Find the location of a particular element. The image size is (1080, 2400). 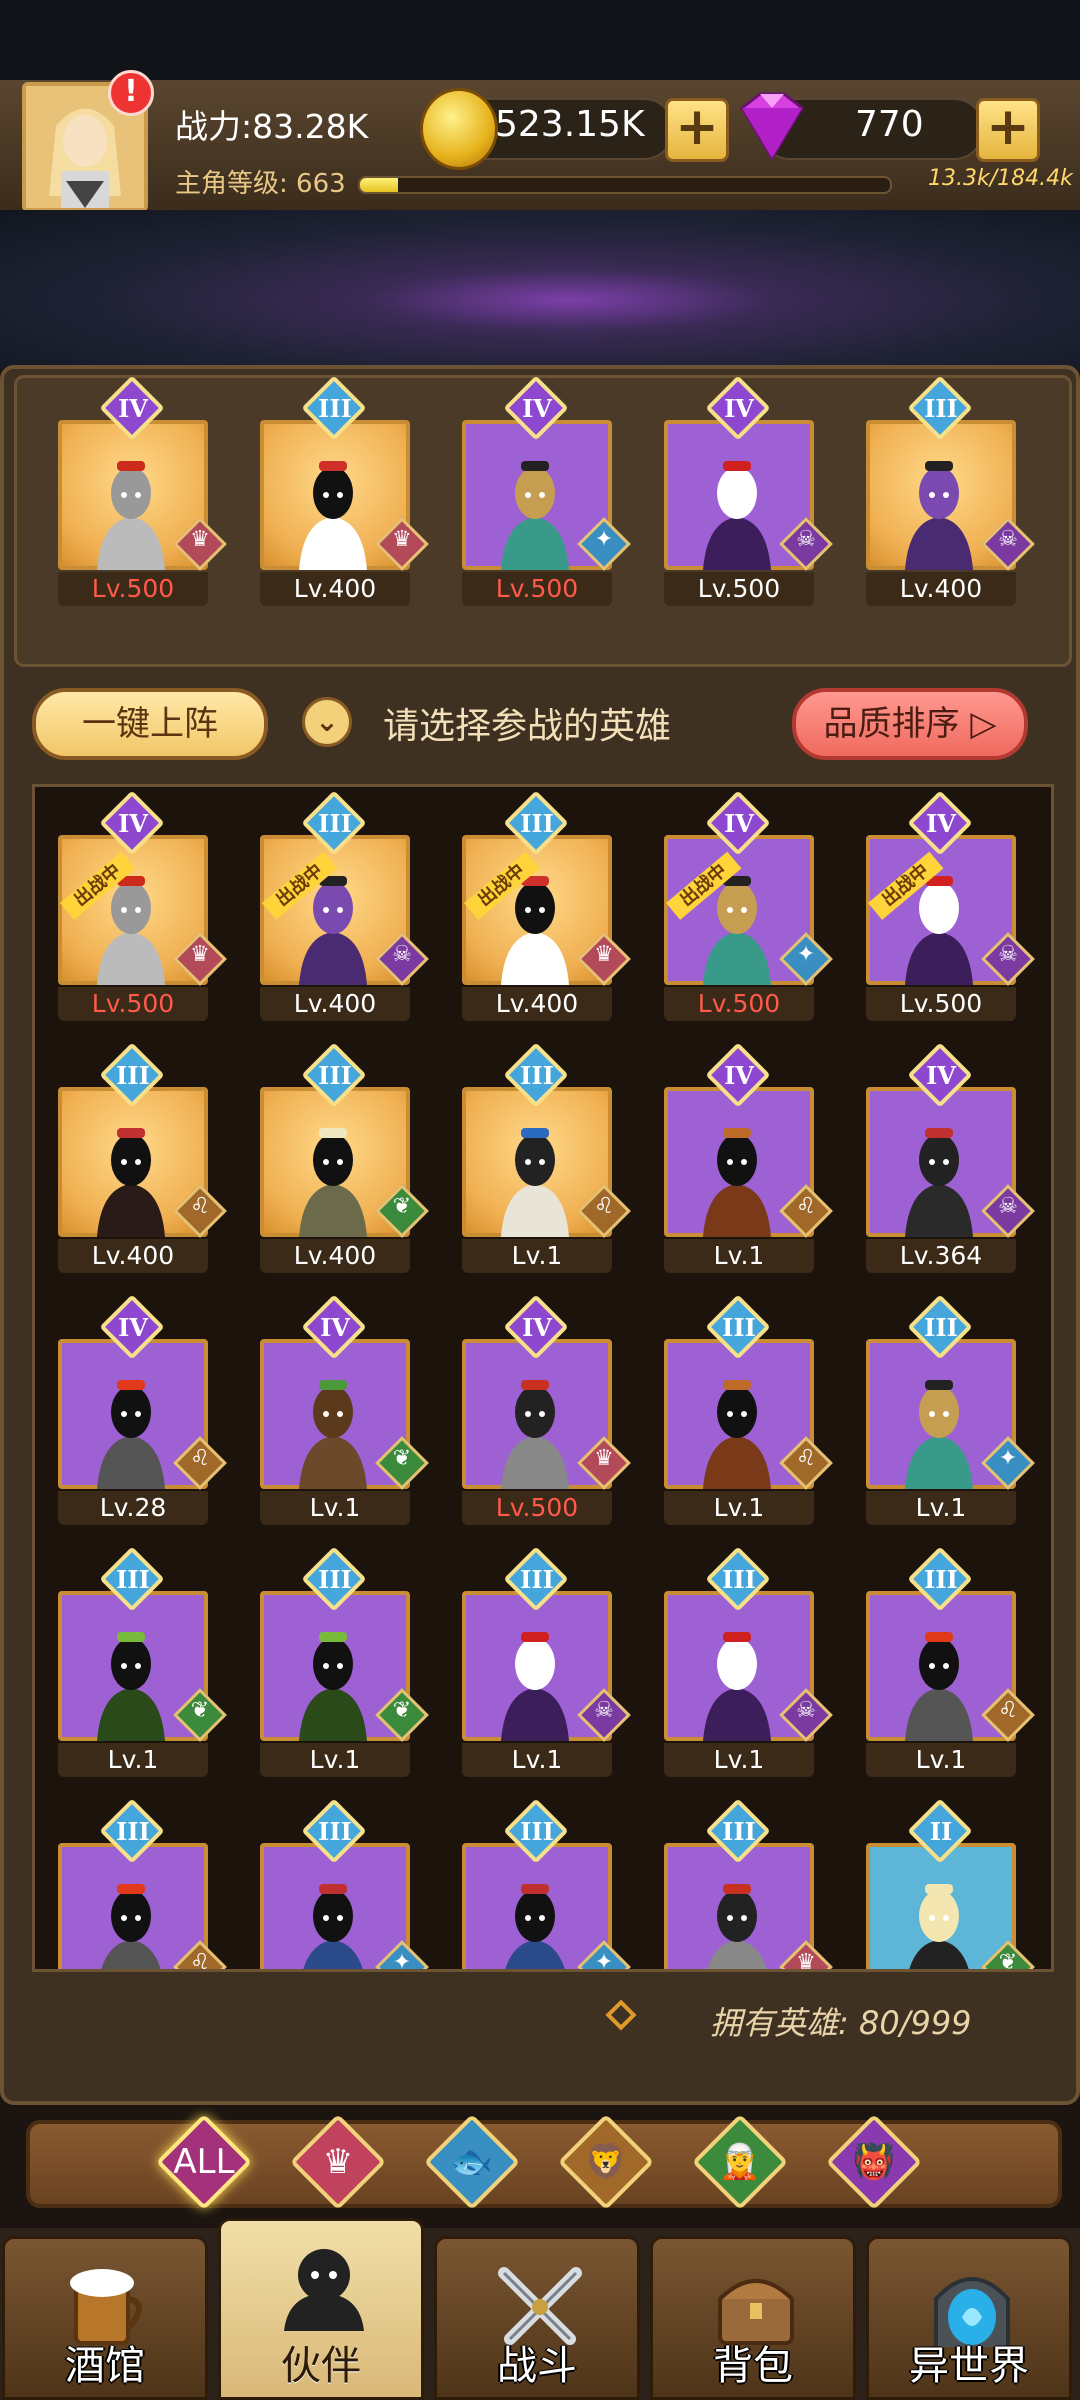

elf-faction-icon: 🧝 is located at coordinates (740, 2162).